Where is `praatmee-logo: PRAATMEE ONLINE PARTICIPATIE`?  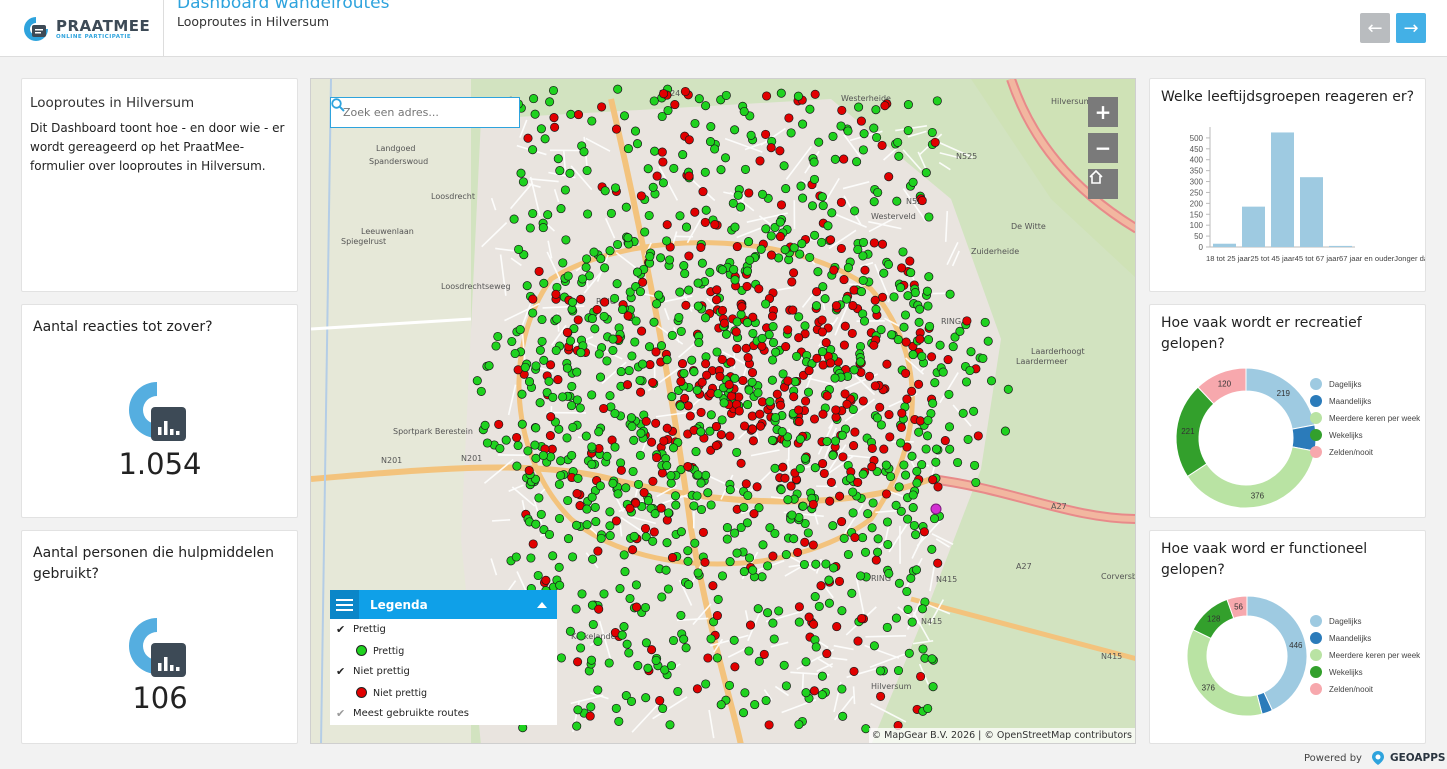 praatmee-logo: PRAATMEE ONLINE PARTICIPATIE is located at coordinates (86, 29).